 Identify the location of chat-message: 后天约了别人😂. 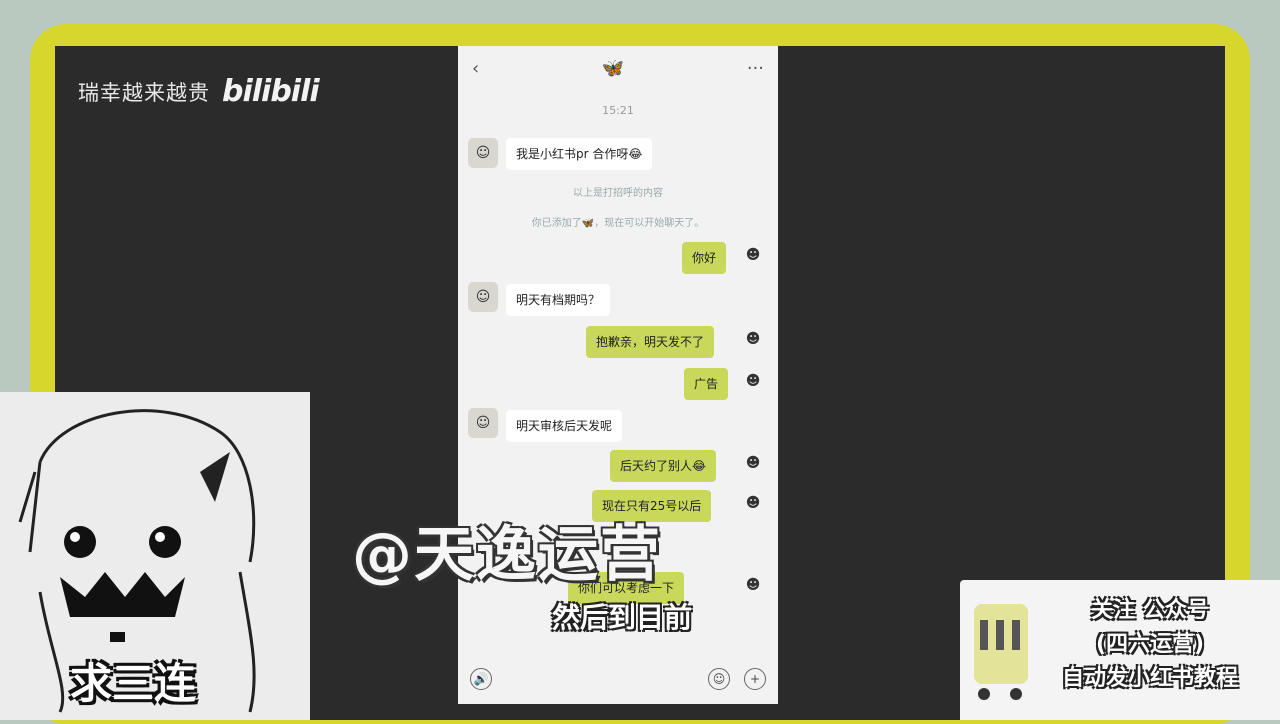
(663, 466).